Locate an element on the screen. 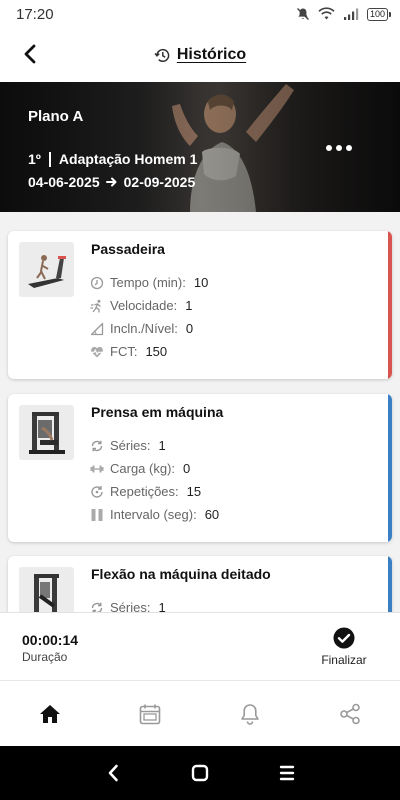  back-arrow-icon is located at coordinates (30, 54).